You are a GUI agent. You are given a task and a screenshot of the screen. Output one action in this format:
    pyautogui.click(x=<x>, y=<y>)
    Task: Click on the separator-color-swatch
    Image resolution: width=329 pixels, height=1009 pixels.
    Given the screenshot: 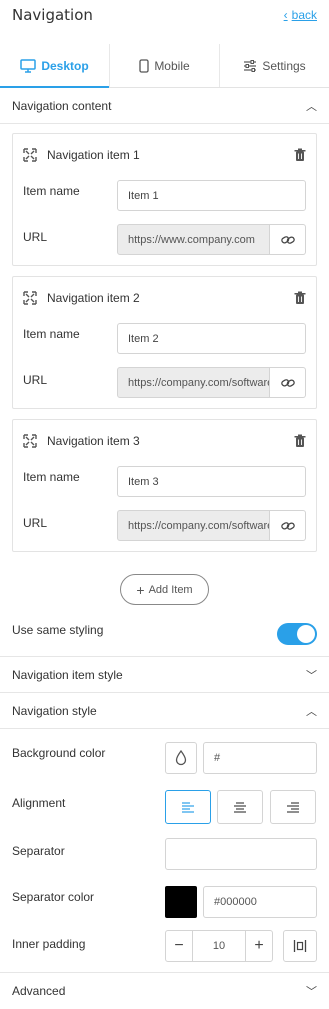 What is the action you would take?
    pyautogui.click(x=181, y=902)
    